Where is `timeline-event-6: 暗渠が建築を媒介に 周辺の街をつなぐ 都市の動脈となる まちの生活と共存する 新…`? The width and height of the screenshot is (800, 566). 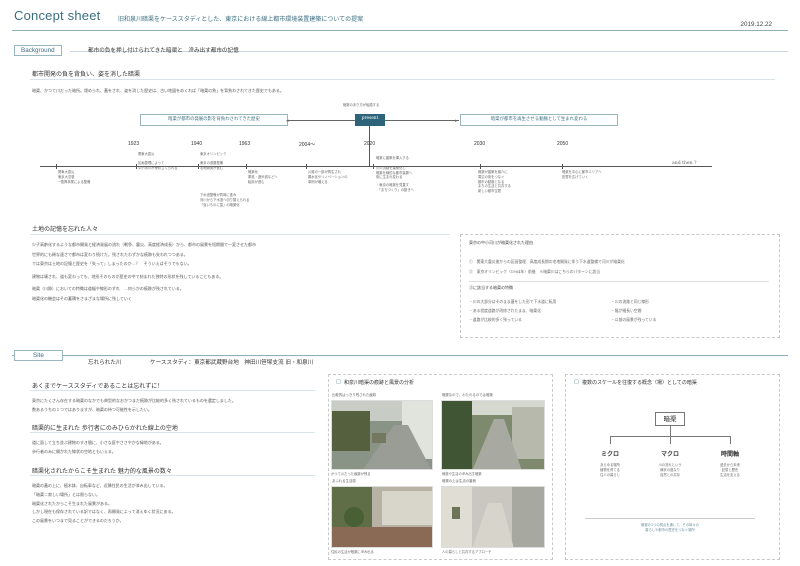
timeline-event-6: 暗渠が建築を媒介に 周辺の街をつなぐ 都市の動脈となる まちの生活と共存する 新… is located at coordinates (494, 182).